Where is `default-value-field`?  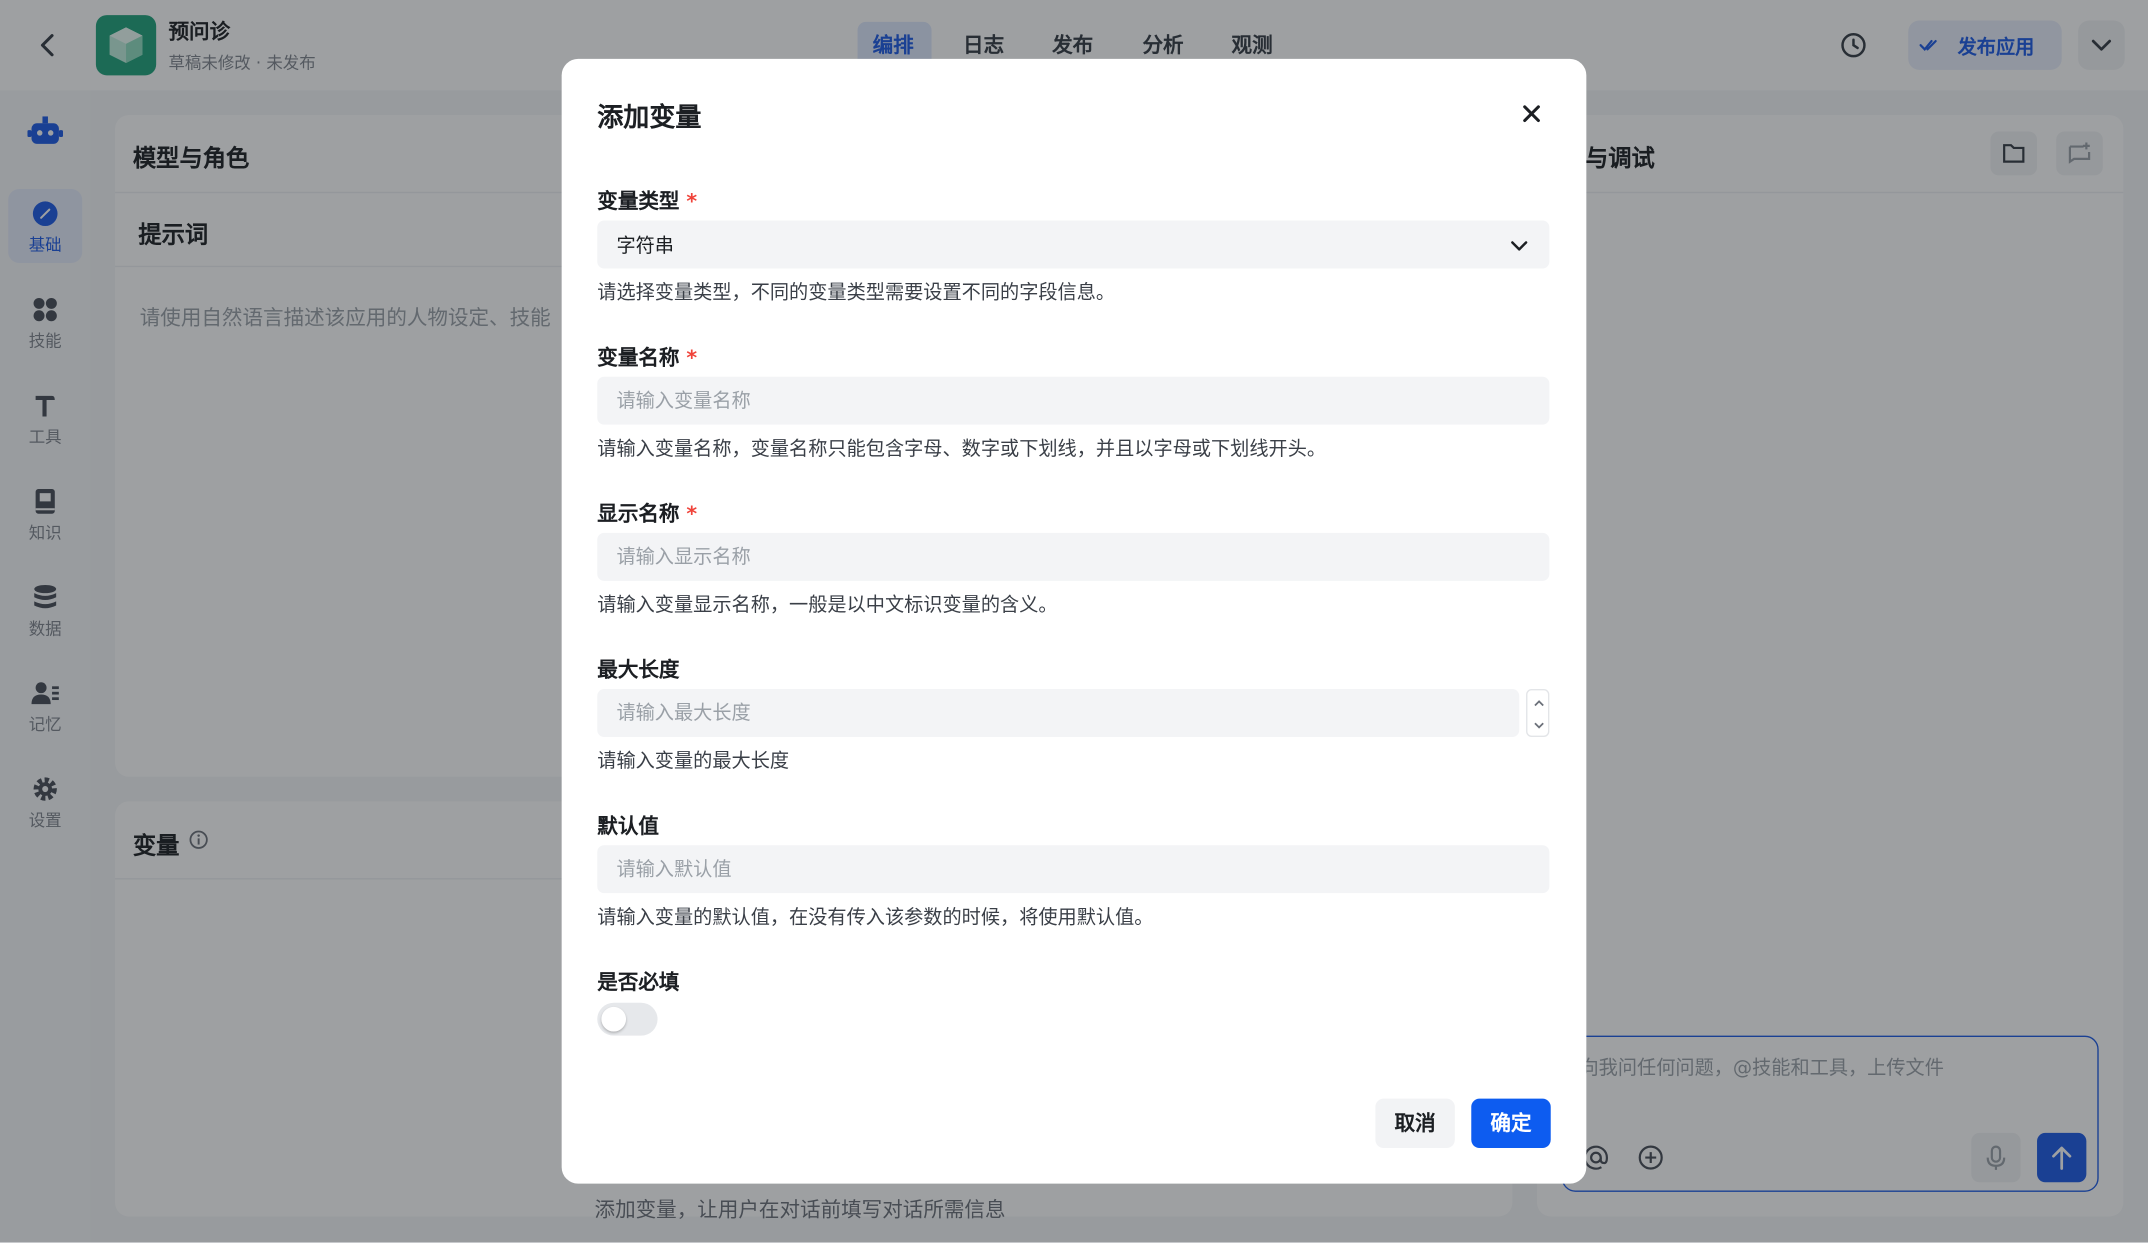
default-value-field is located at coordinates (1073, 869).